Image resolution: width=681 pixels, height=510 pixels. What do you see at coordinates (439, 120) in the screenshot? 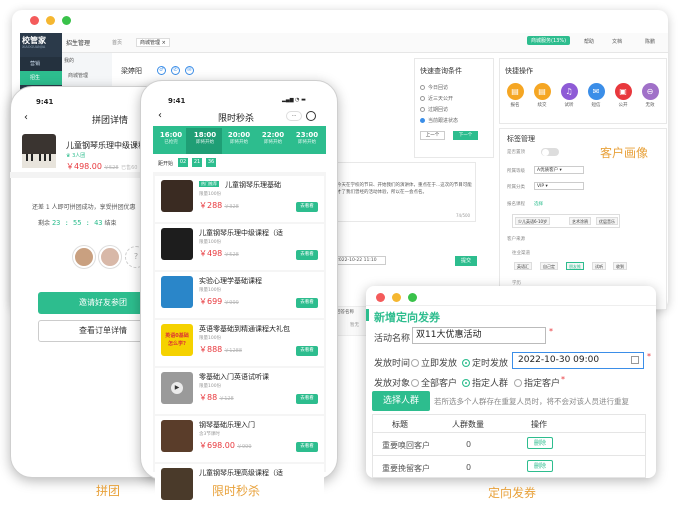
I see `query-option: 当前跟进状态` at bounding box center [439, 120].